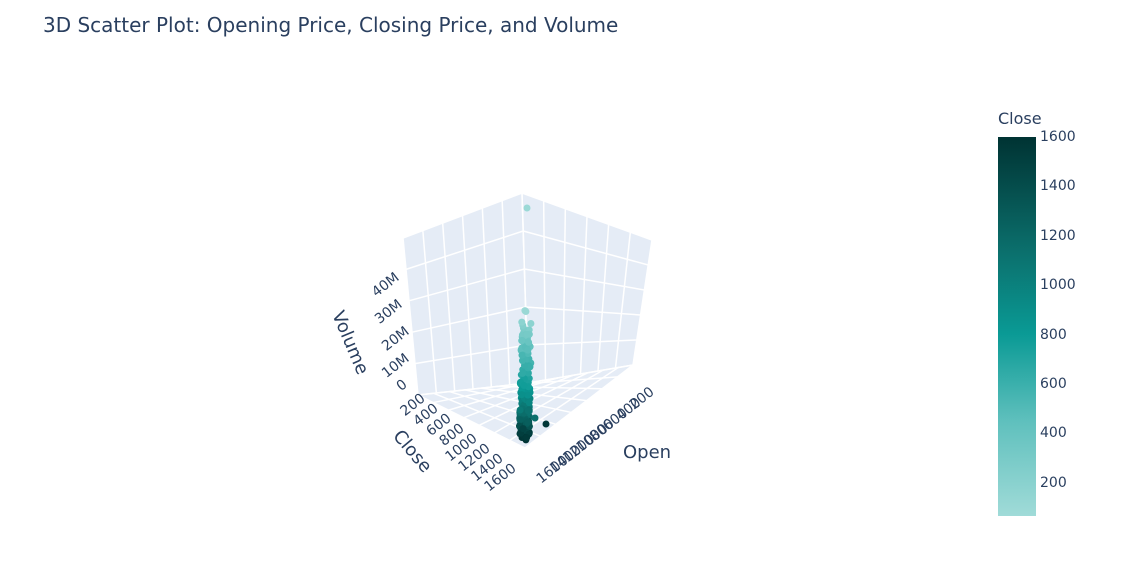 The height and width of the screenshot is (563, 1123). Describe the element at coordinates (395, 366) in the screenshot. I see `z-tick-label: 10M` at that location.